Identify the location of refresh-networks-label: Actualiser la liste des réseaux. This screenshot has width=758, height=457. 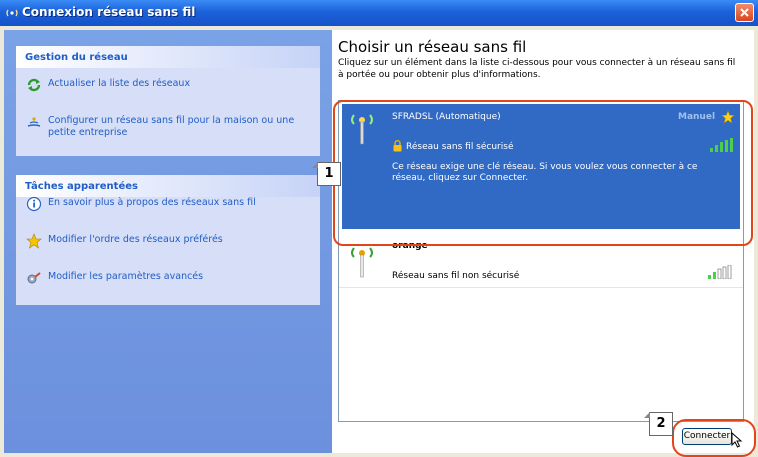
(119, 83).